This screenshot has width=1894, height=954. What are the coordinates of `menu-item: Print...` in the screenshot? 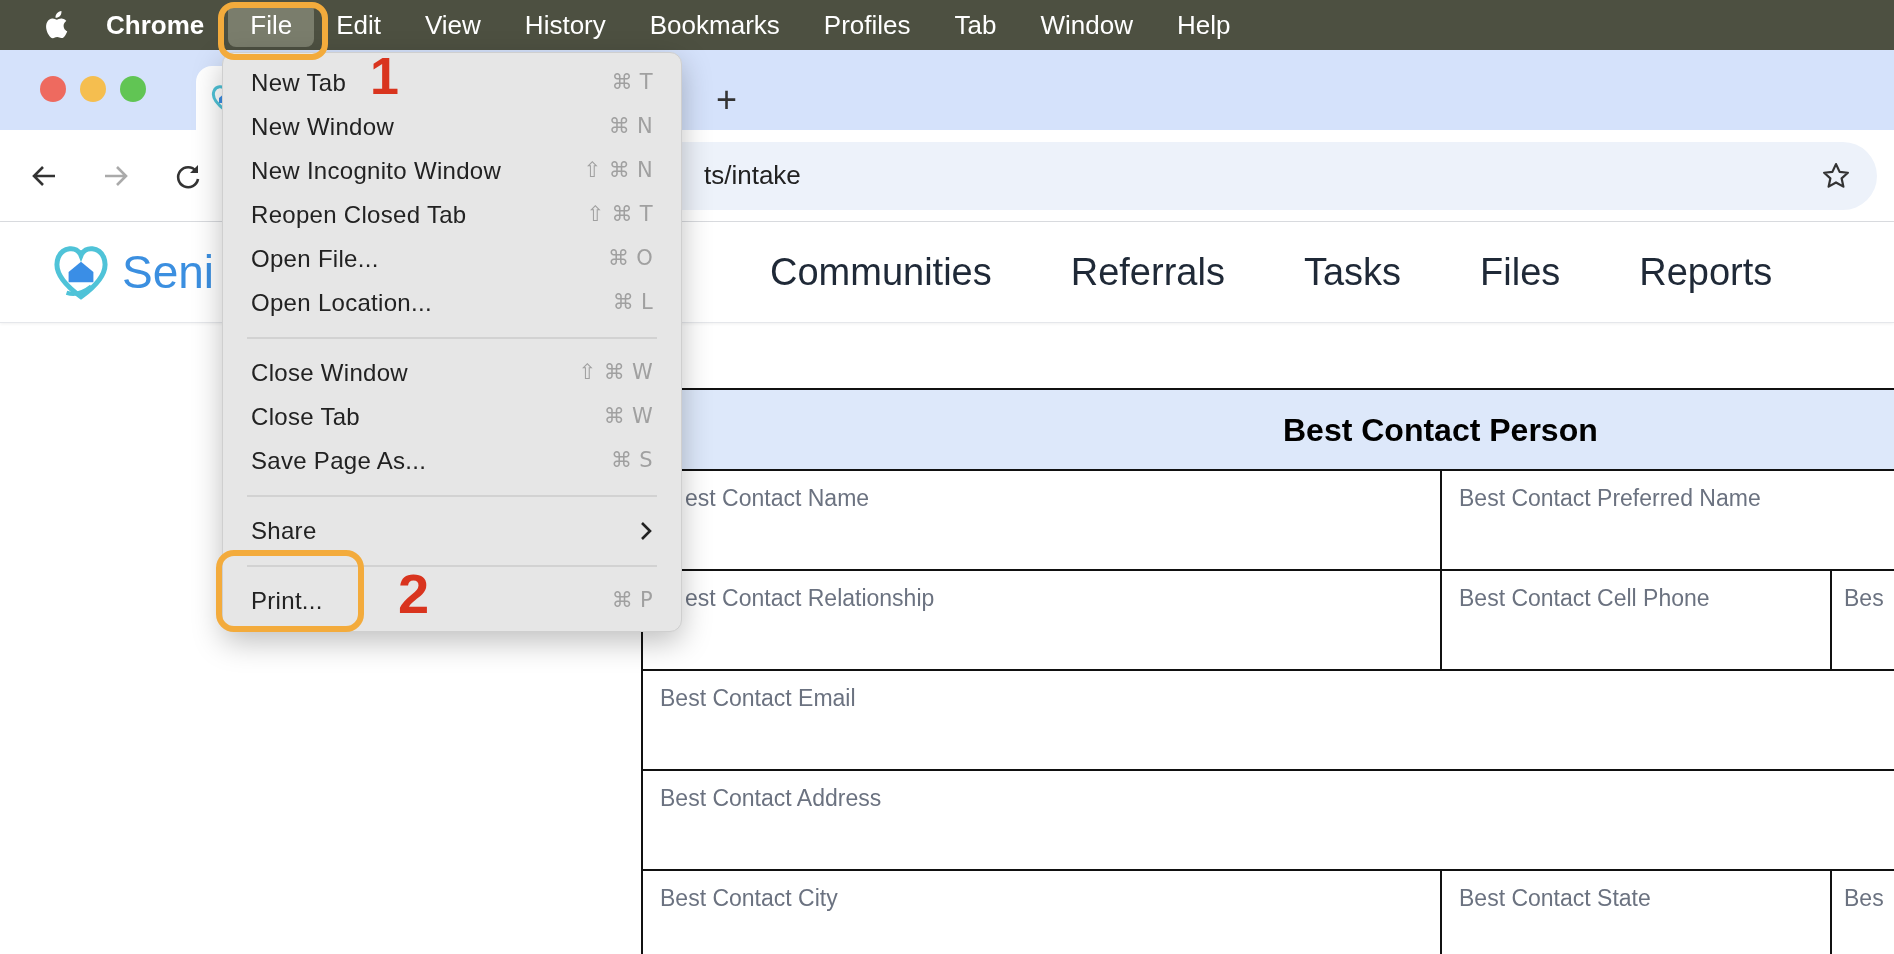 It's located at (287, 601).